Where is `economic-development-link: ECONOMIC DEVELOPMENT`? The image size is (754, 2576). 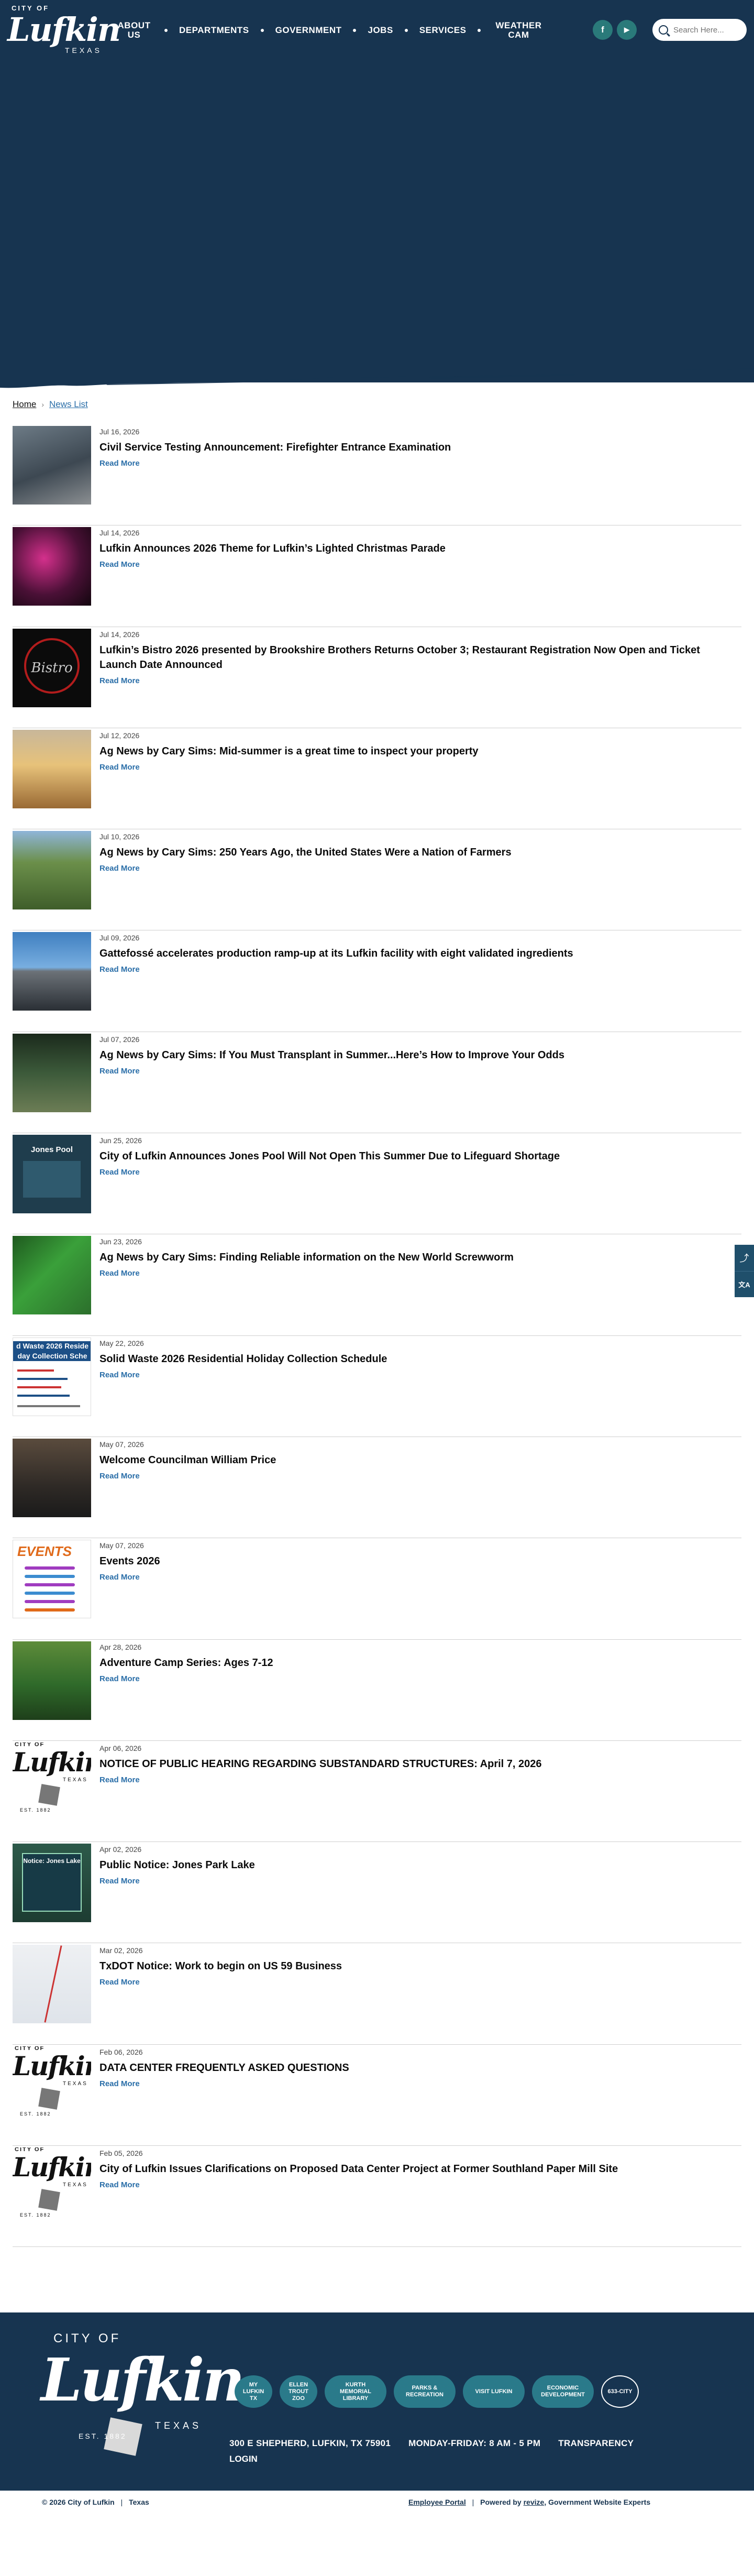
economic-development-link: ECONOMIC DEVELOPMENT is located at coordinates (563, 2391).